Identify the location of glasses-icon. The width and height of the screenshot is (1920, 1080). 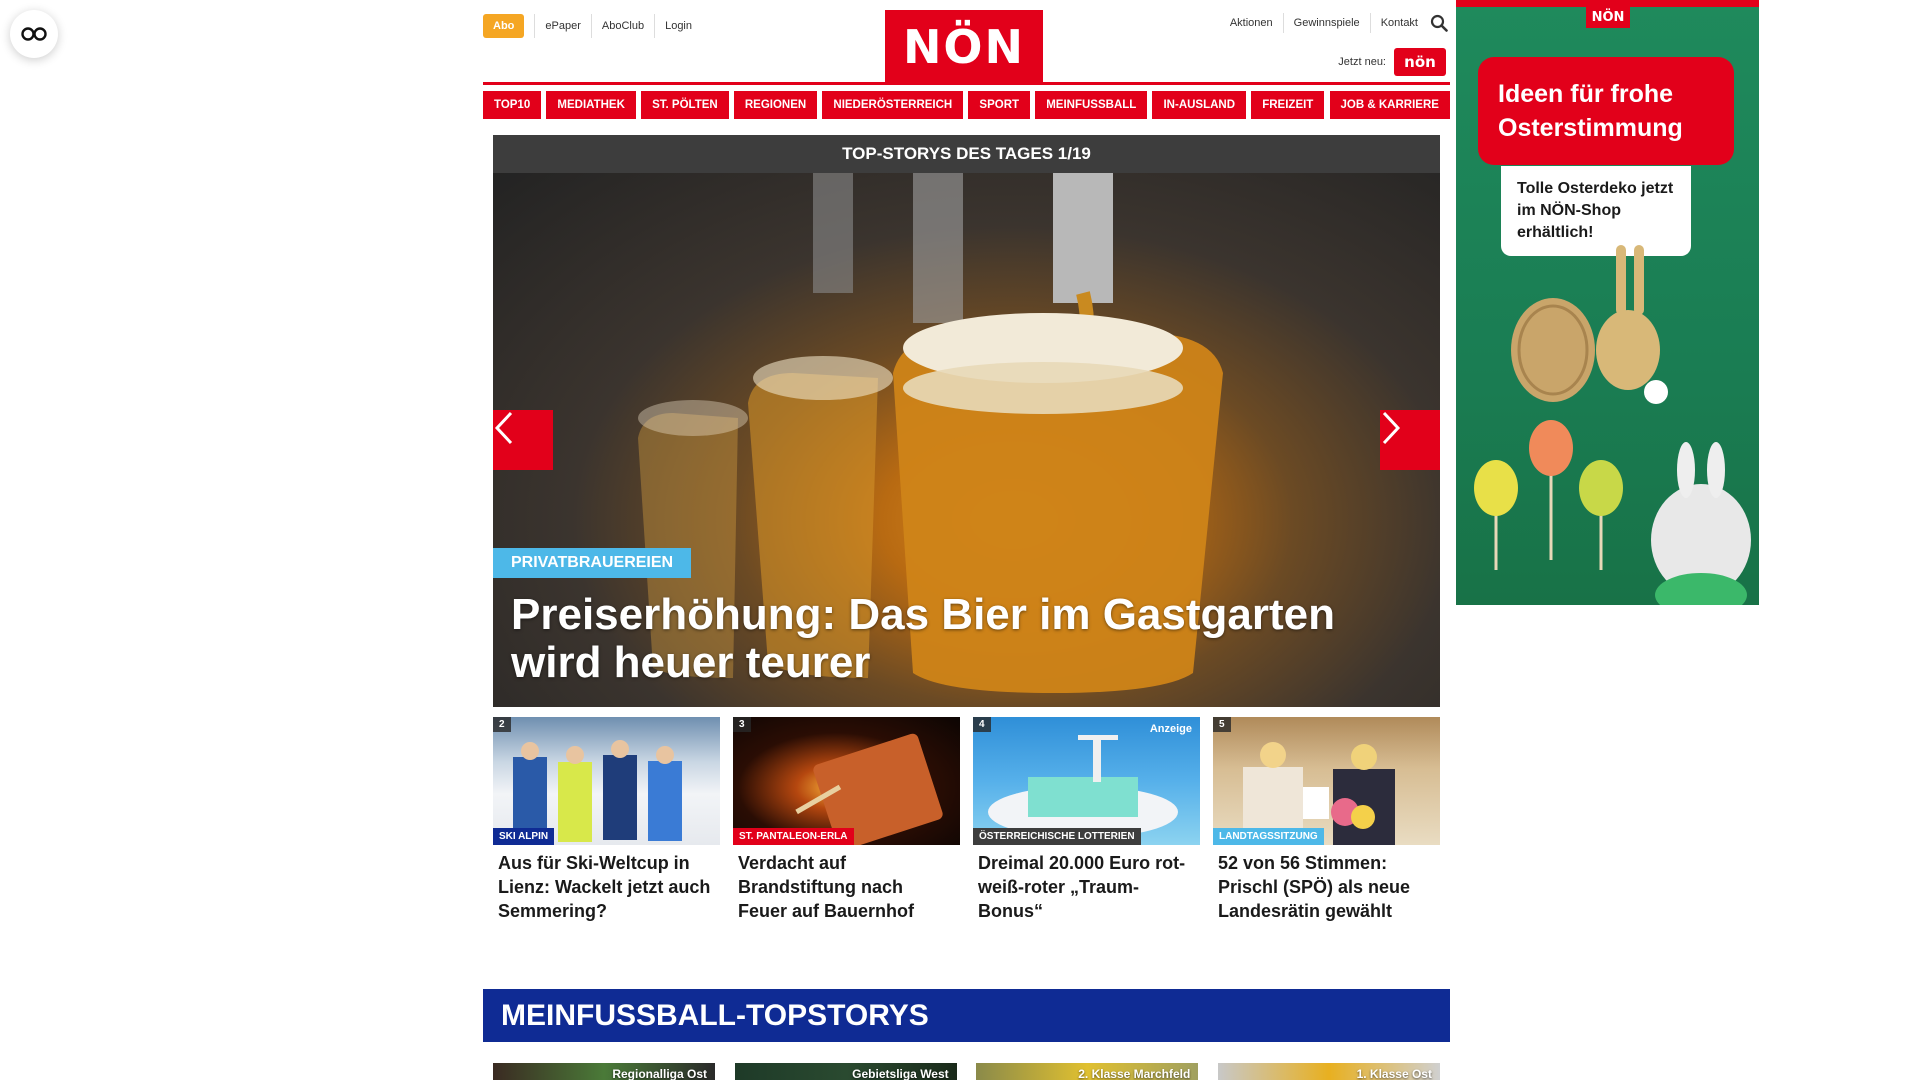
(34, 34).